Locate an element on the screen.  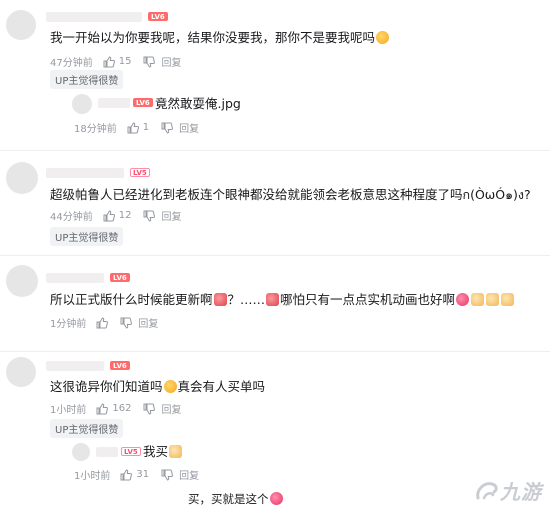
comment-text: 这很诡异你们知道吗 真会有人买单吗 is located at coordinates (157, 387).